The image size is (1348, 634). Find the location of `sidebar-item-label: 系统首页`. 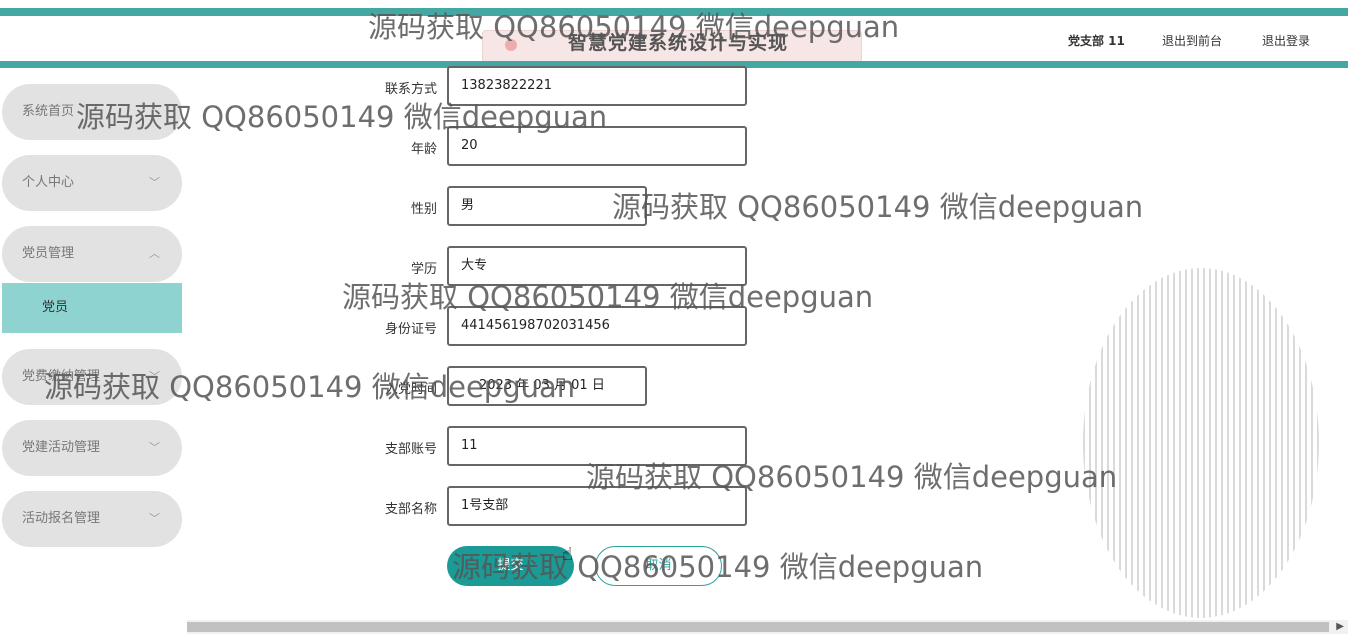

sidebar-item-label: 系统首页 is located at coordinates (48, 111).